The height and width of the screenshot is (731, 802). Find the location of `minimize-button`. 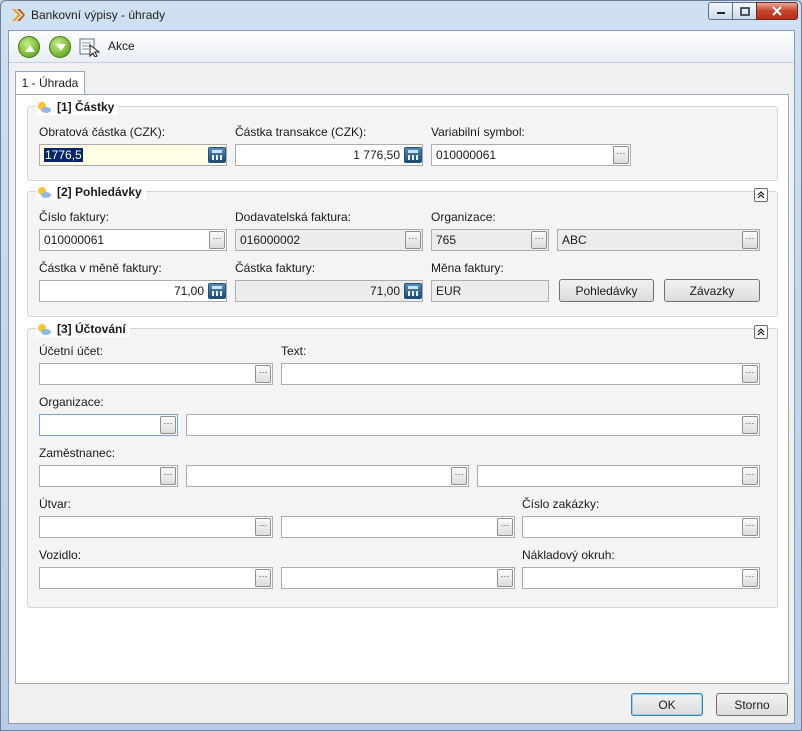

minimize-button is located at coordinates (720, 11).